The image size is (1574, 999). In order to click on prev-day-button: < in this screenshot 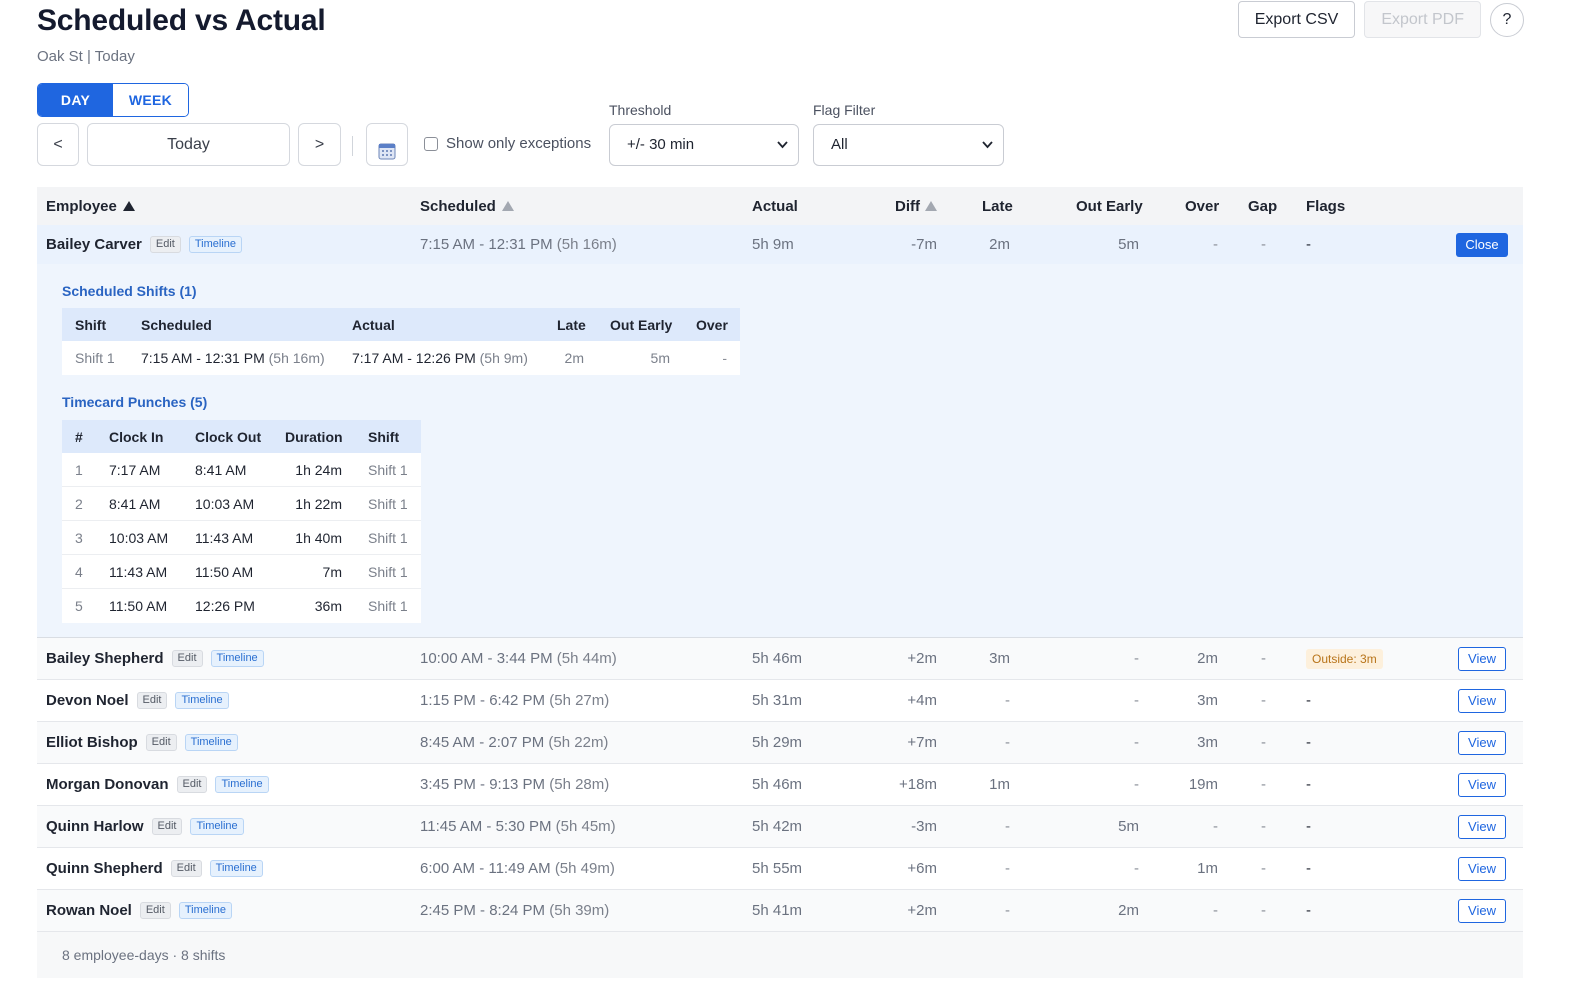, I will do `click(58, 144)`.